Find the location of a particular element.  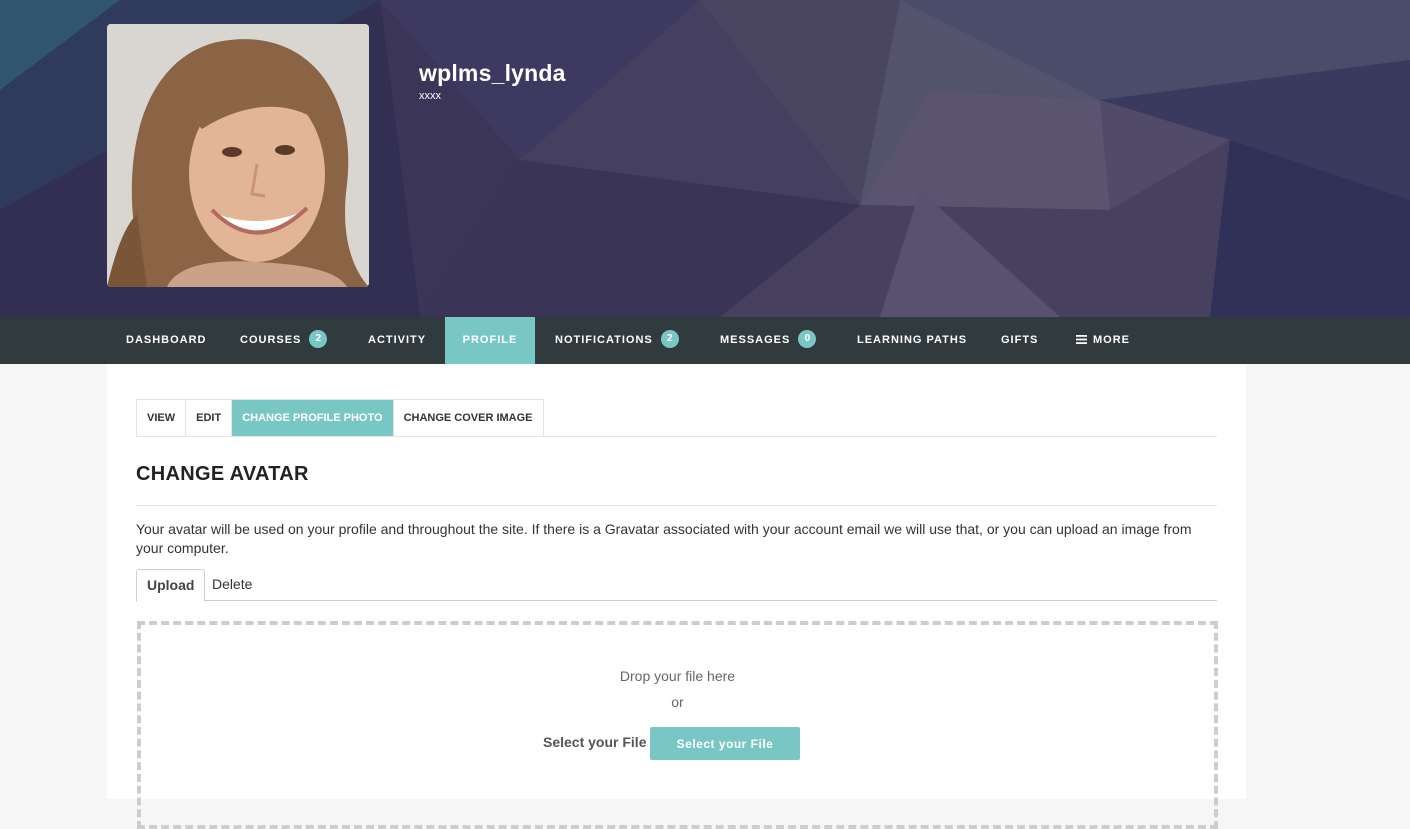

nav-item-label: NOTIFICATIONS is located at coordinates (604, 340).